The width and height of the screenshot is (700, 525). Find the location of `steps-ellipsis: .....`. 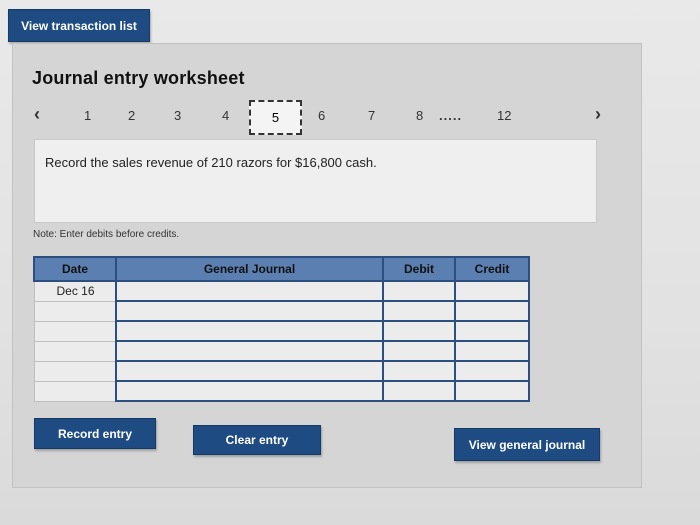

steps-ellipsis: ..... is located at coordinates (451, 115).